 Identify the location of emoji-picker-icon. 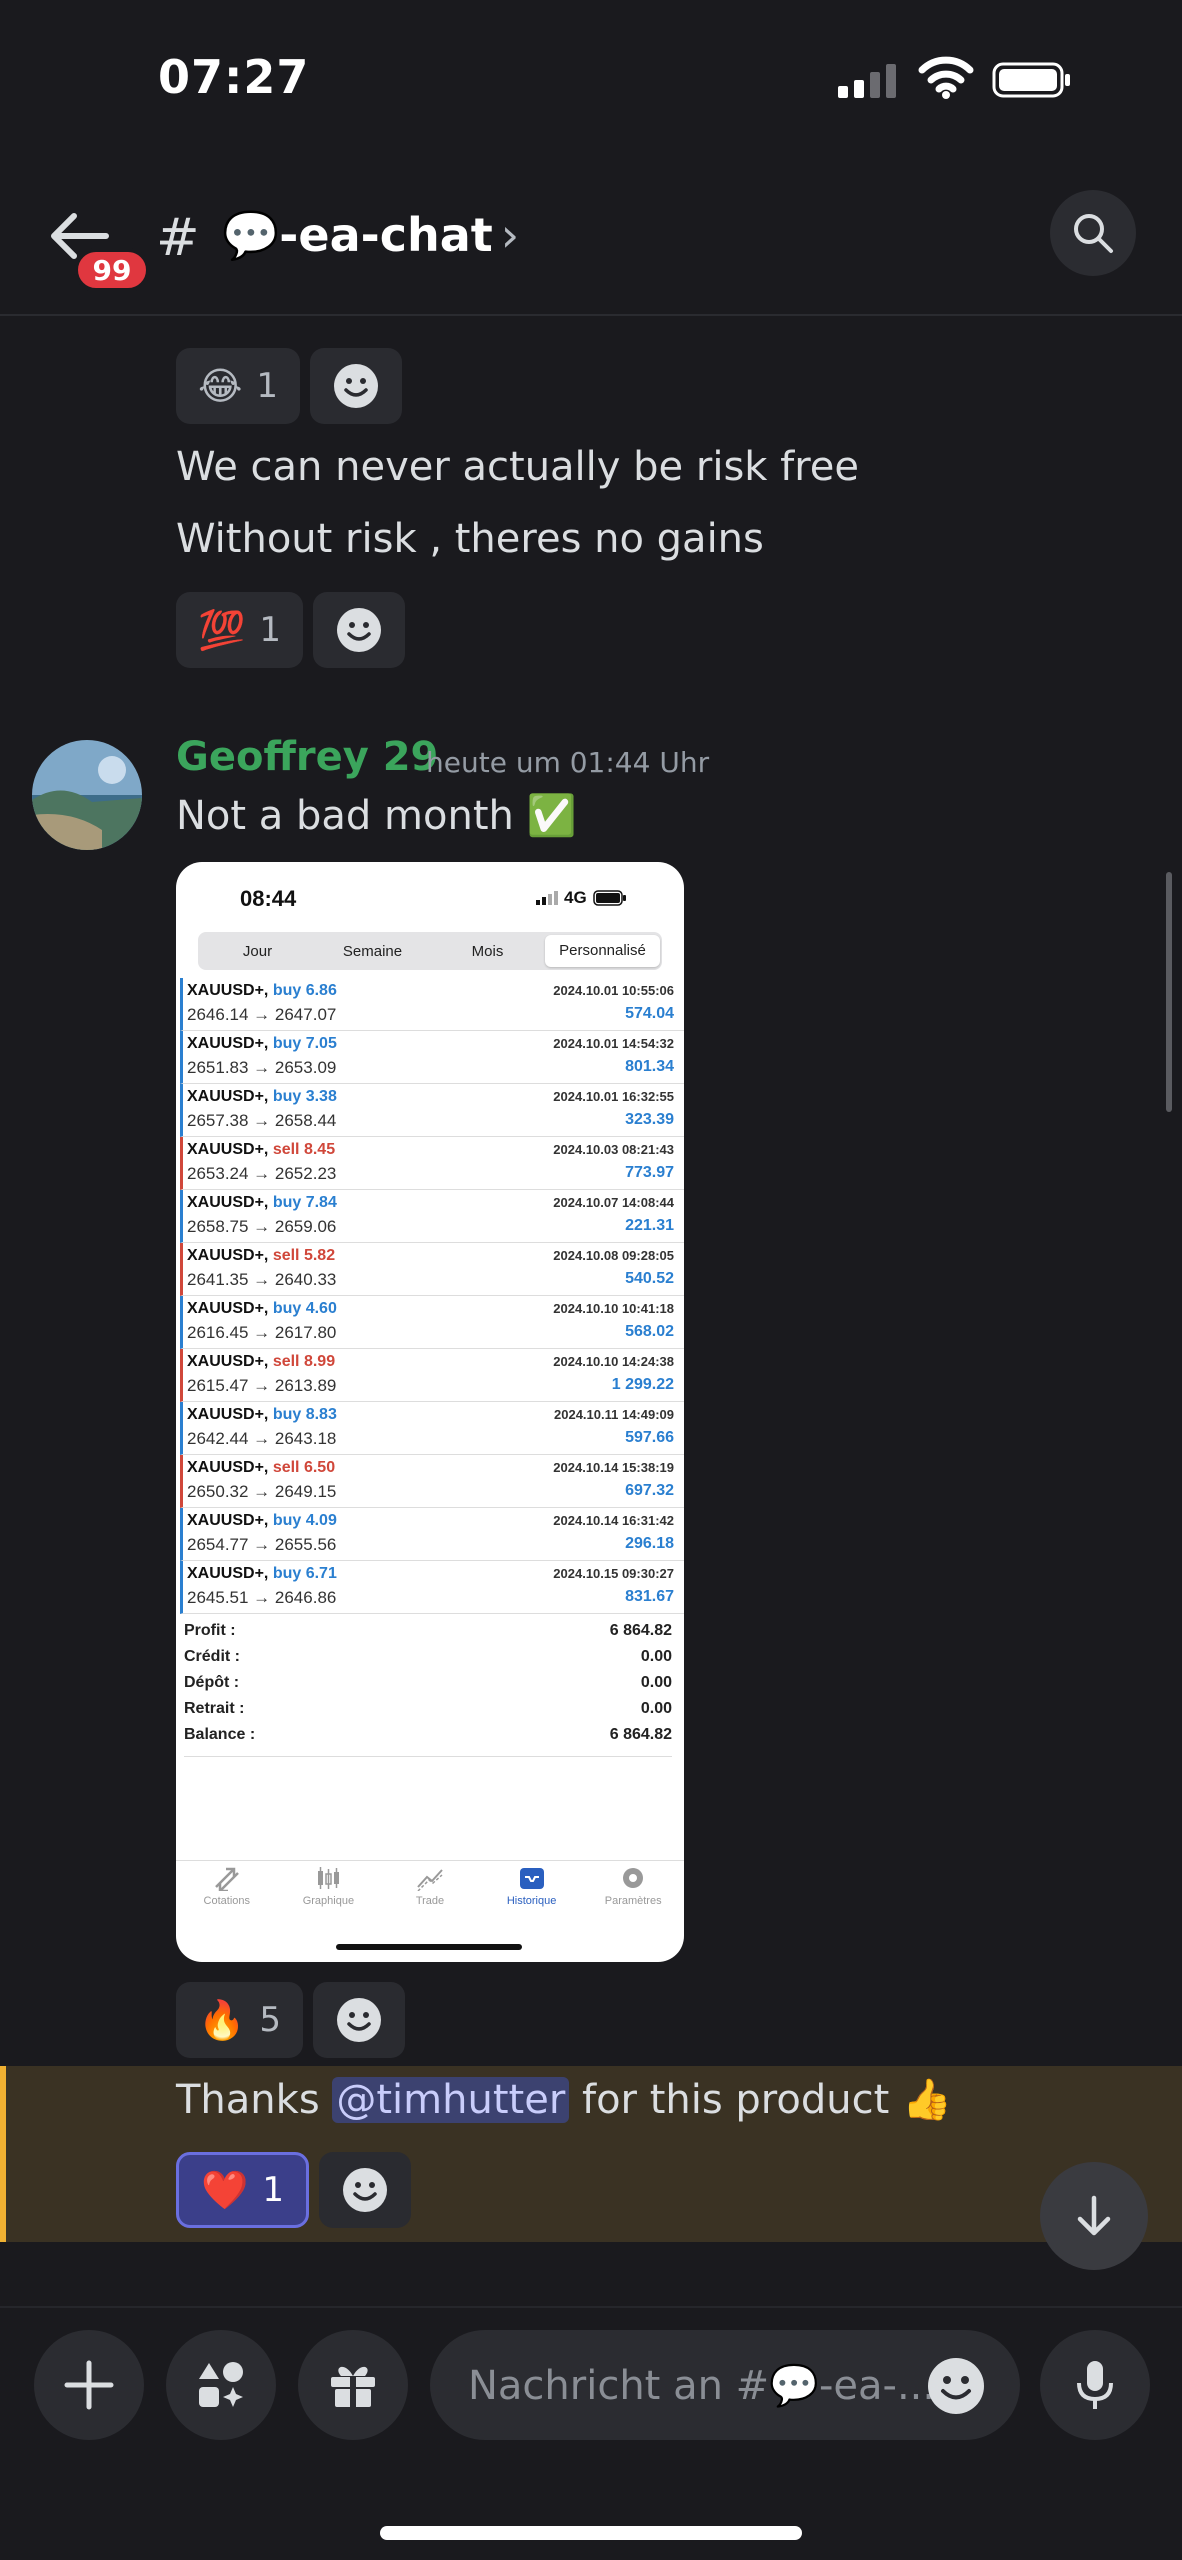
(956, 2386).